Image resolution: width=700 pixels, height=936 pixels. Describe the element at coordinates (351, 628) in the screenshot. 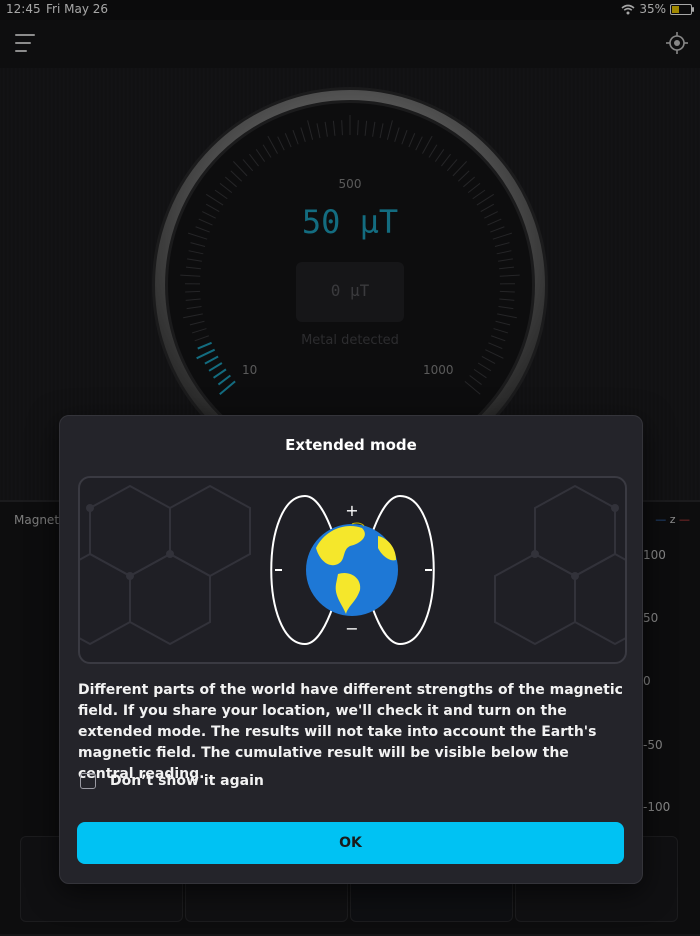

I see `minus-sign: −` at that location.